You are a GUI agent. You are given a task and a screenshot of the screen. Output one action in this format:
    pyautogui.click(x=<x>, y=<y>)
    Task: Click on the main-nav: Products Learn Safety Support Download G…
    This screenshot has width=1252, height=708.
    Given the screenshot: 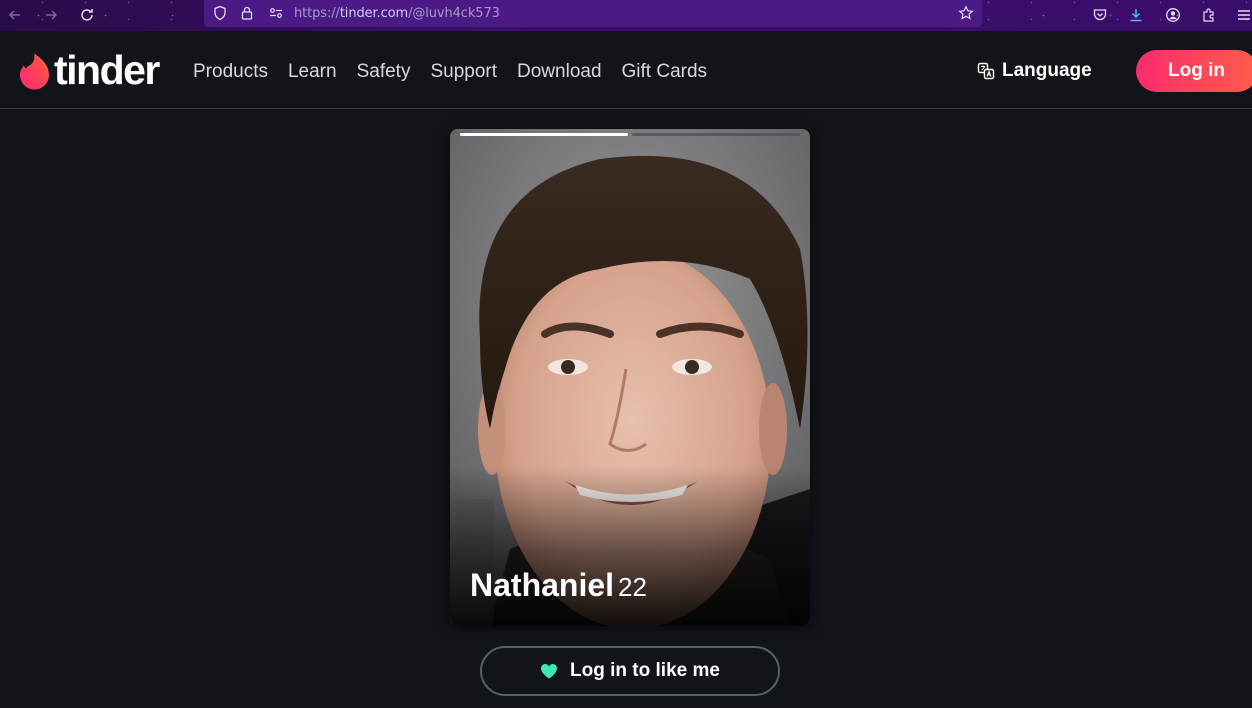 What is the action you would take?
    pyautogui.click(x=460, y=72)
    